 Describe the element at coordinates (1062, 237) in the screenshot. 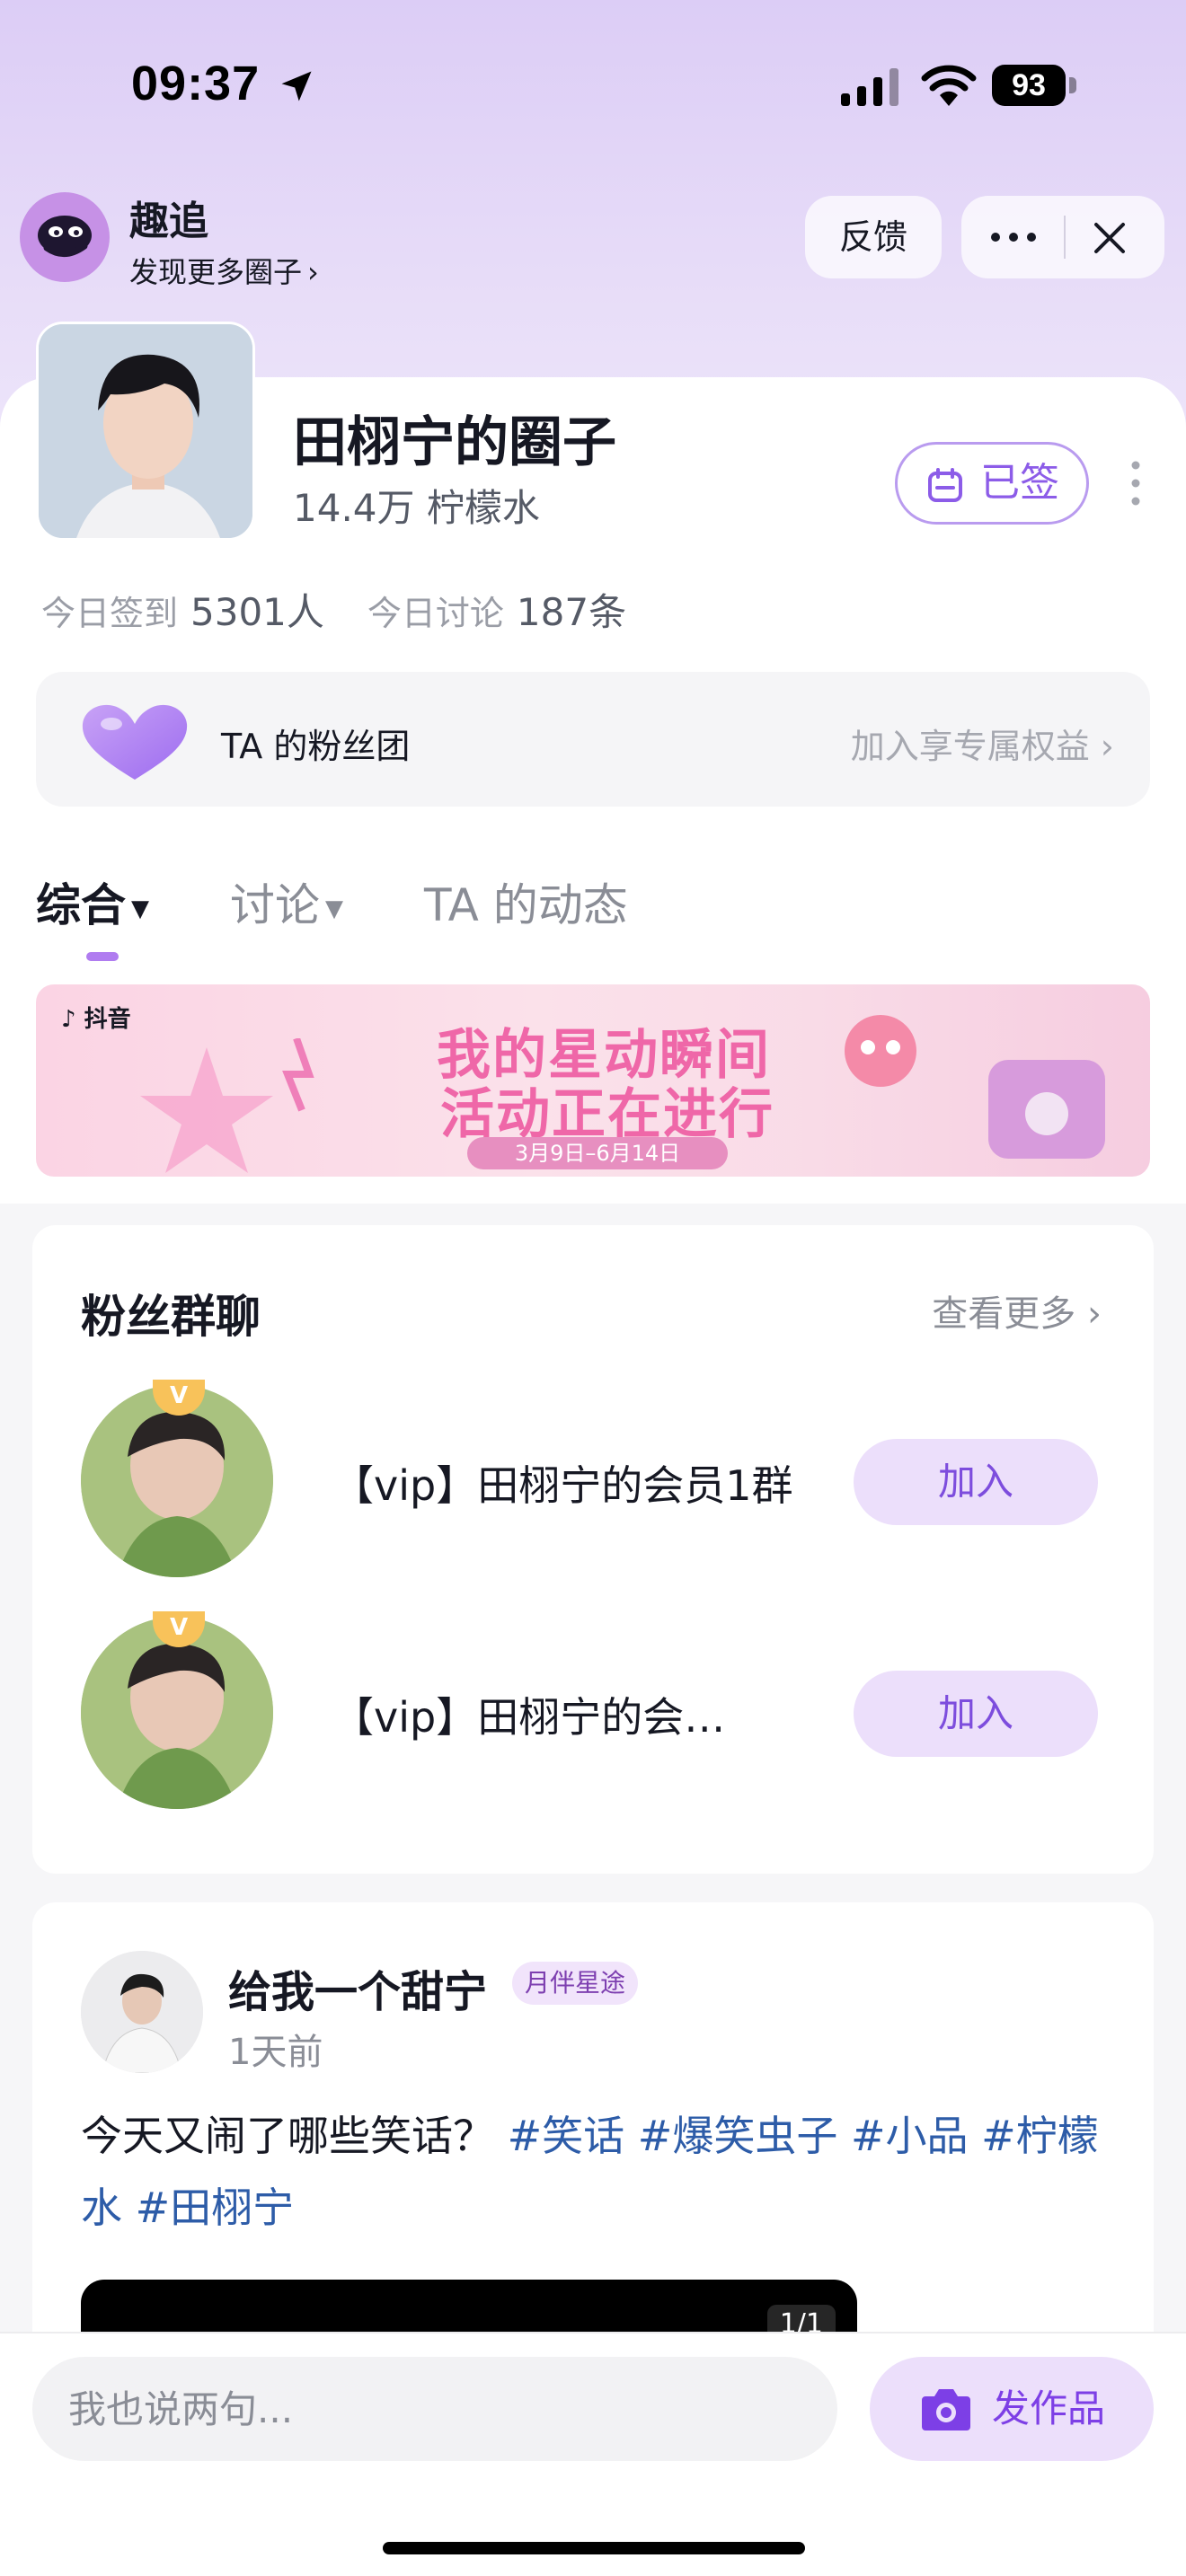

I see `mini-program-capsule` at that location.